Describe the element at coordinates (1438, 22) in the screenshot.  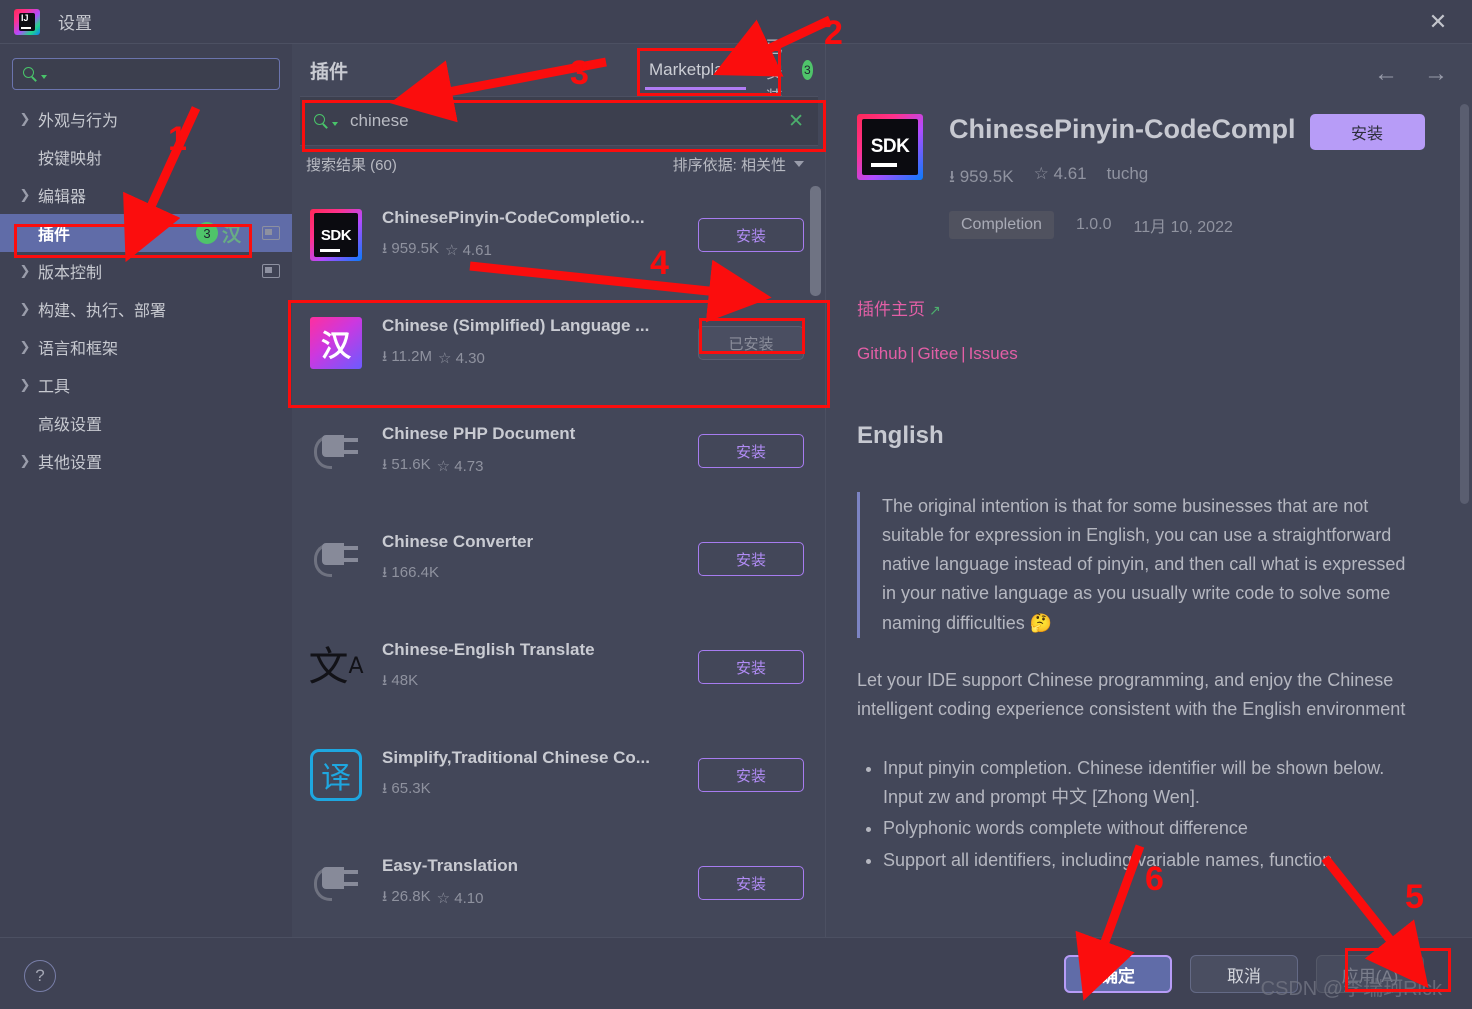
I see `close-icon: ✕` at that location.